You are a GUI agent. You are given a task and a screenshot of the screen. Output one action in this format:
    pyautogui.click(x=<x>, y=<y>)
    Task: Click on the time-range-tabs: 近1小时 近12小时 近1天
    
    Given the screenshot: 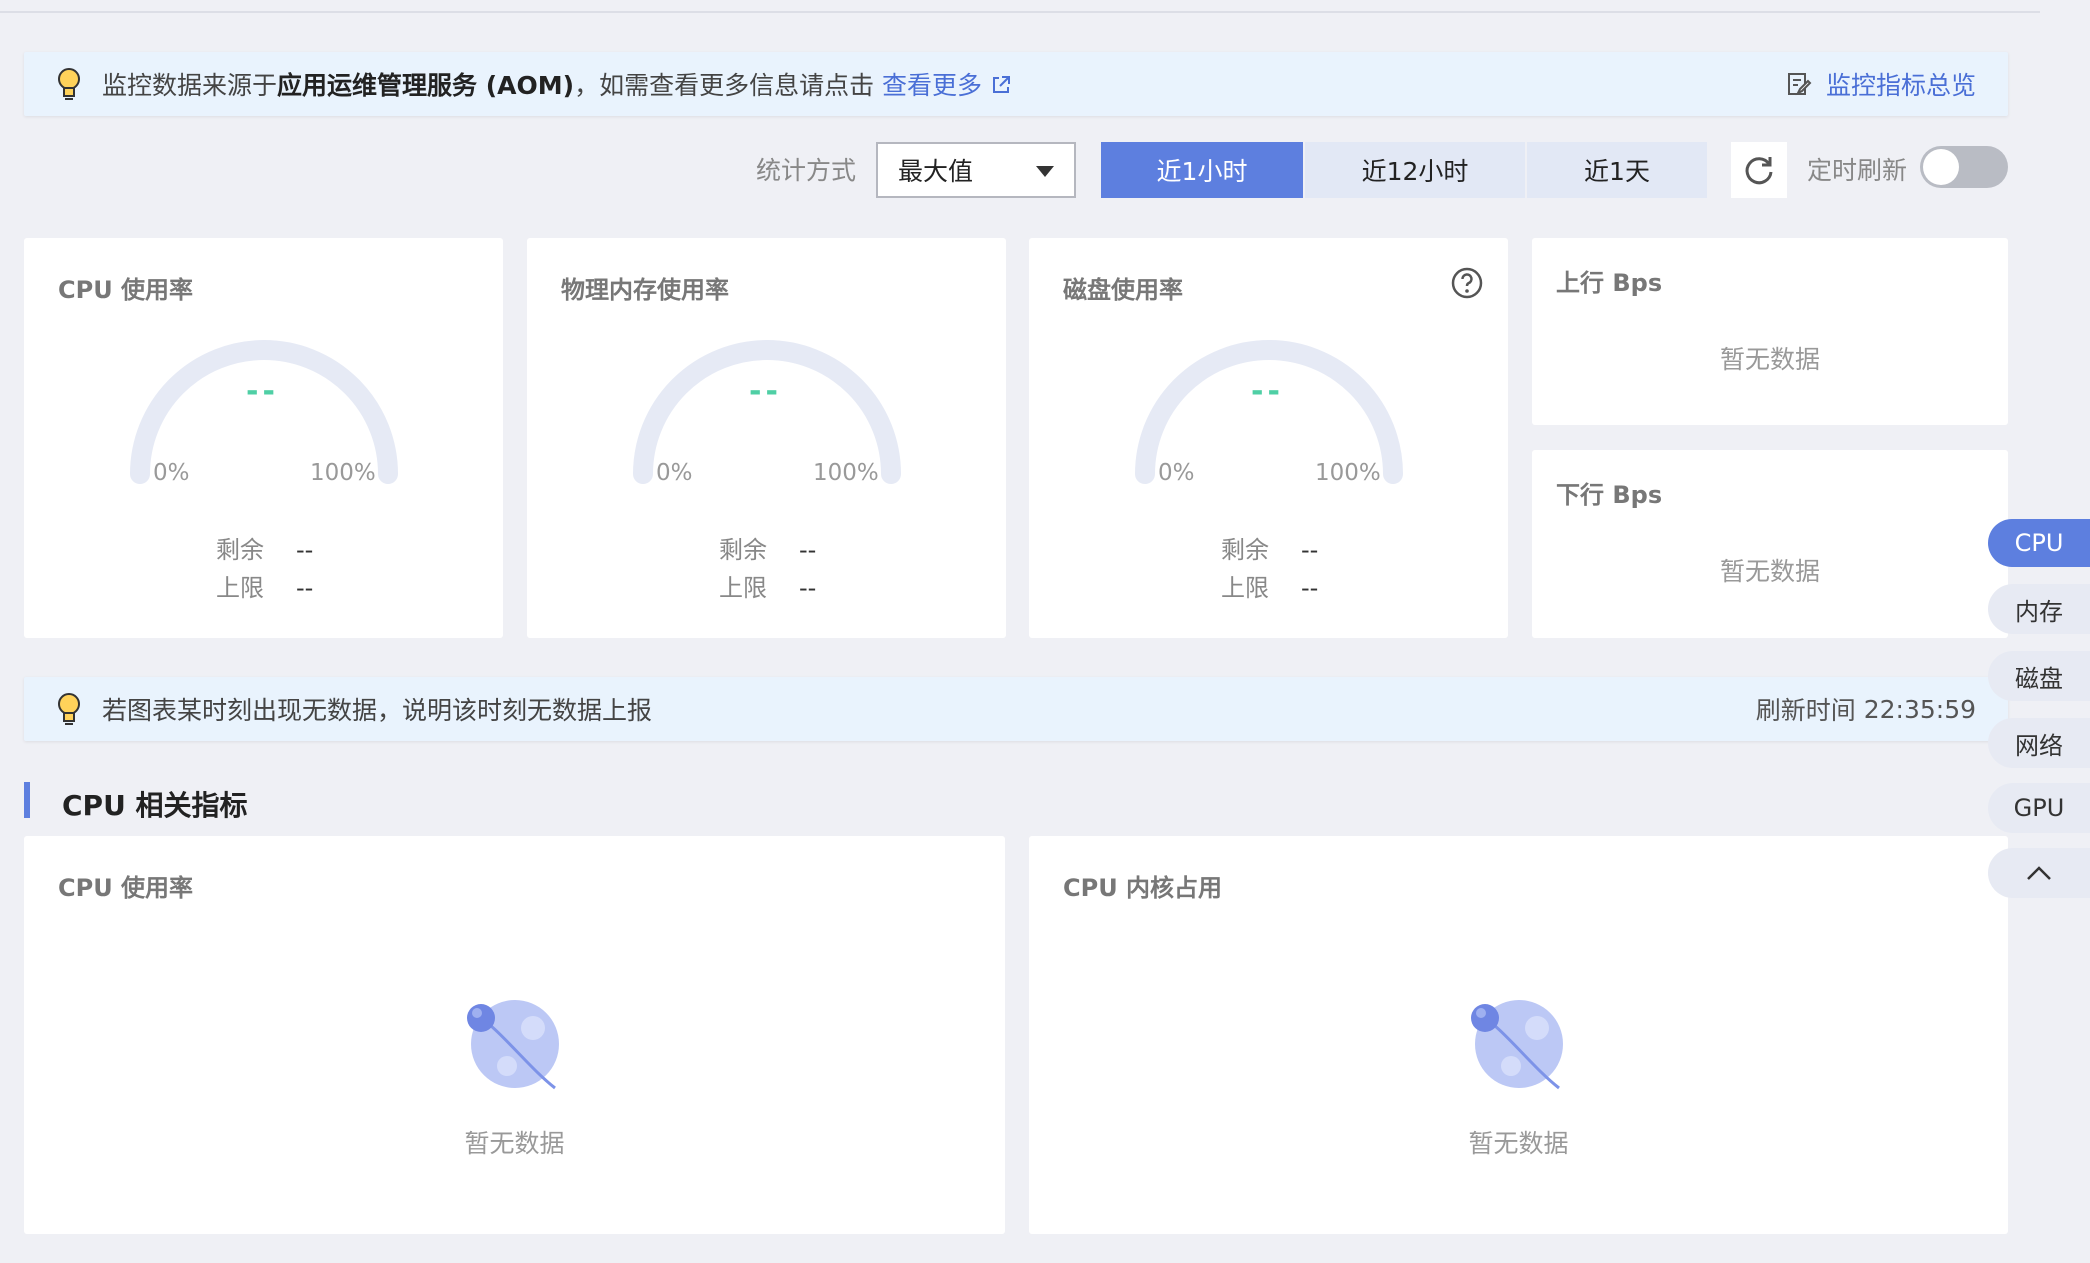 What is the action you would take?
    pyautogui.click(x=1404, y=170)
    